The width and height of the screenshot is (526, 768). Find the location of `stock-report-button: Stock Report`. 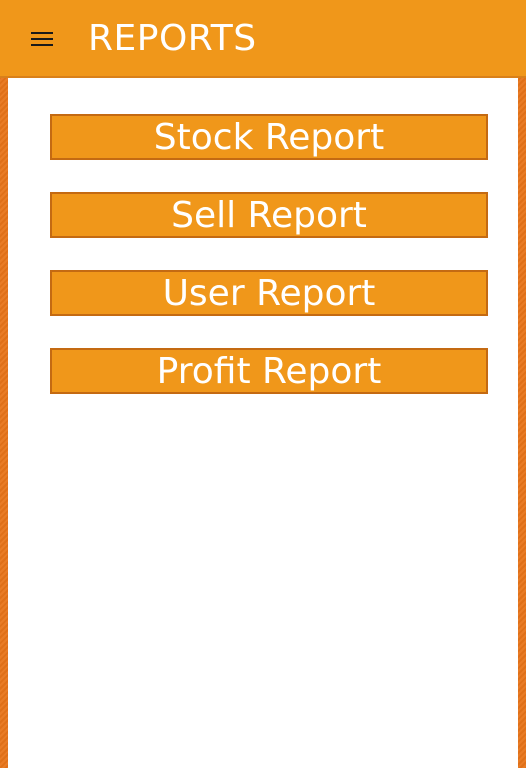

stock-report-button: Stock Report is located at coordinates (269, 137).